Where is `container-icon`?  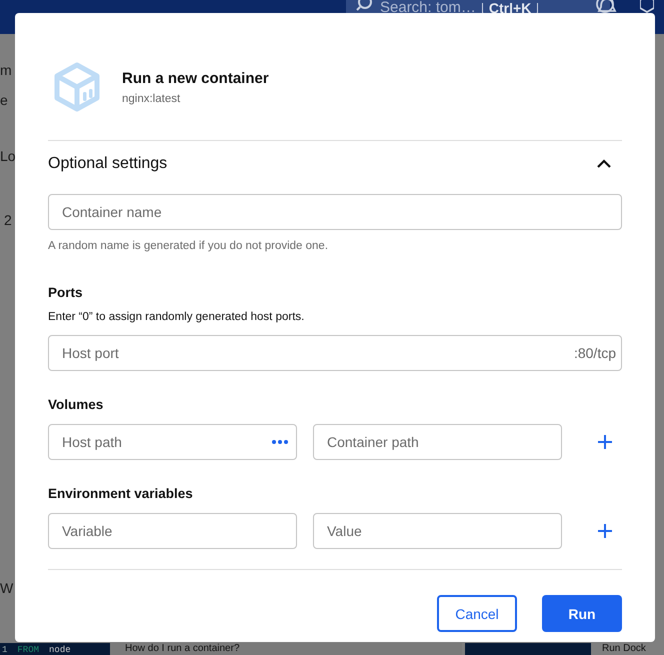
container-icon is located at coordinates (77, 87).